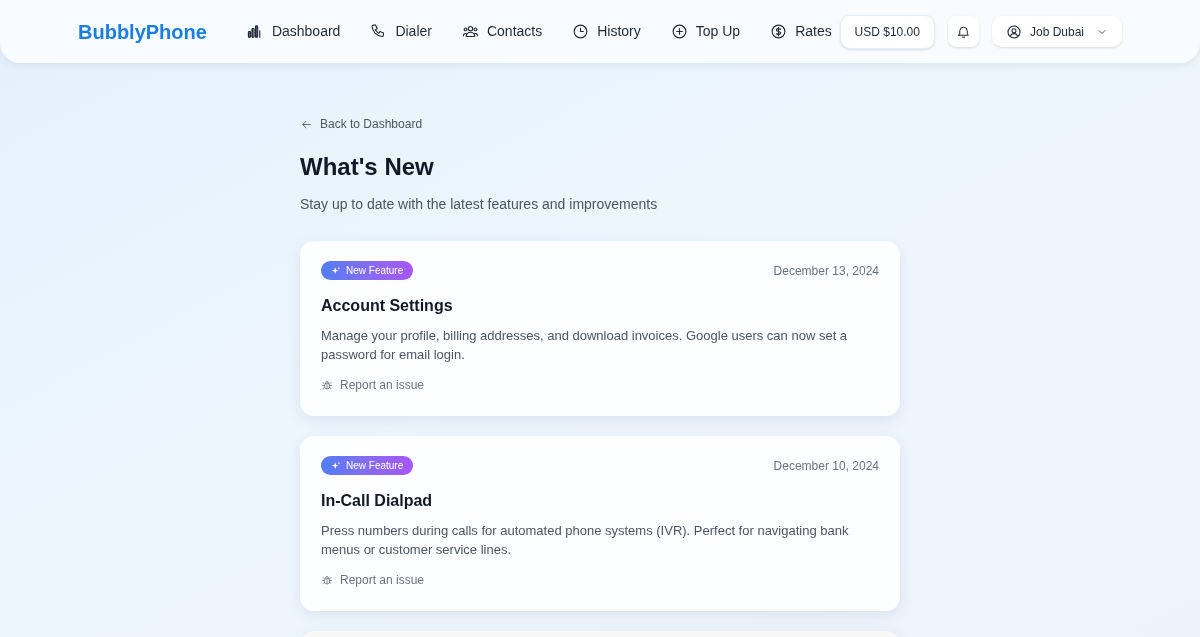 The width and height of the screenshot is (1200, 637). Describe the element at coordinates (801, 31) in the screenshot. I see `nav-link: Rates` at that location.